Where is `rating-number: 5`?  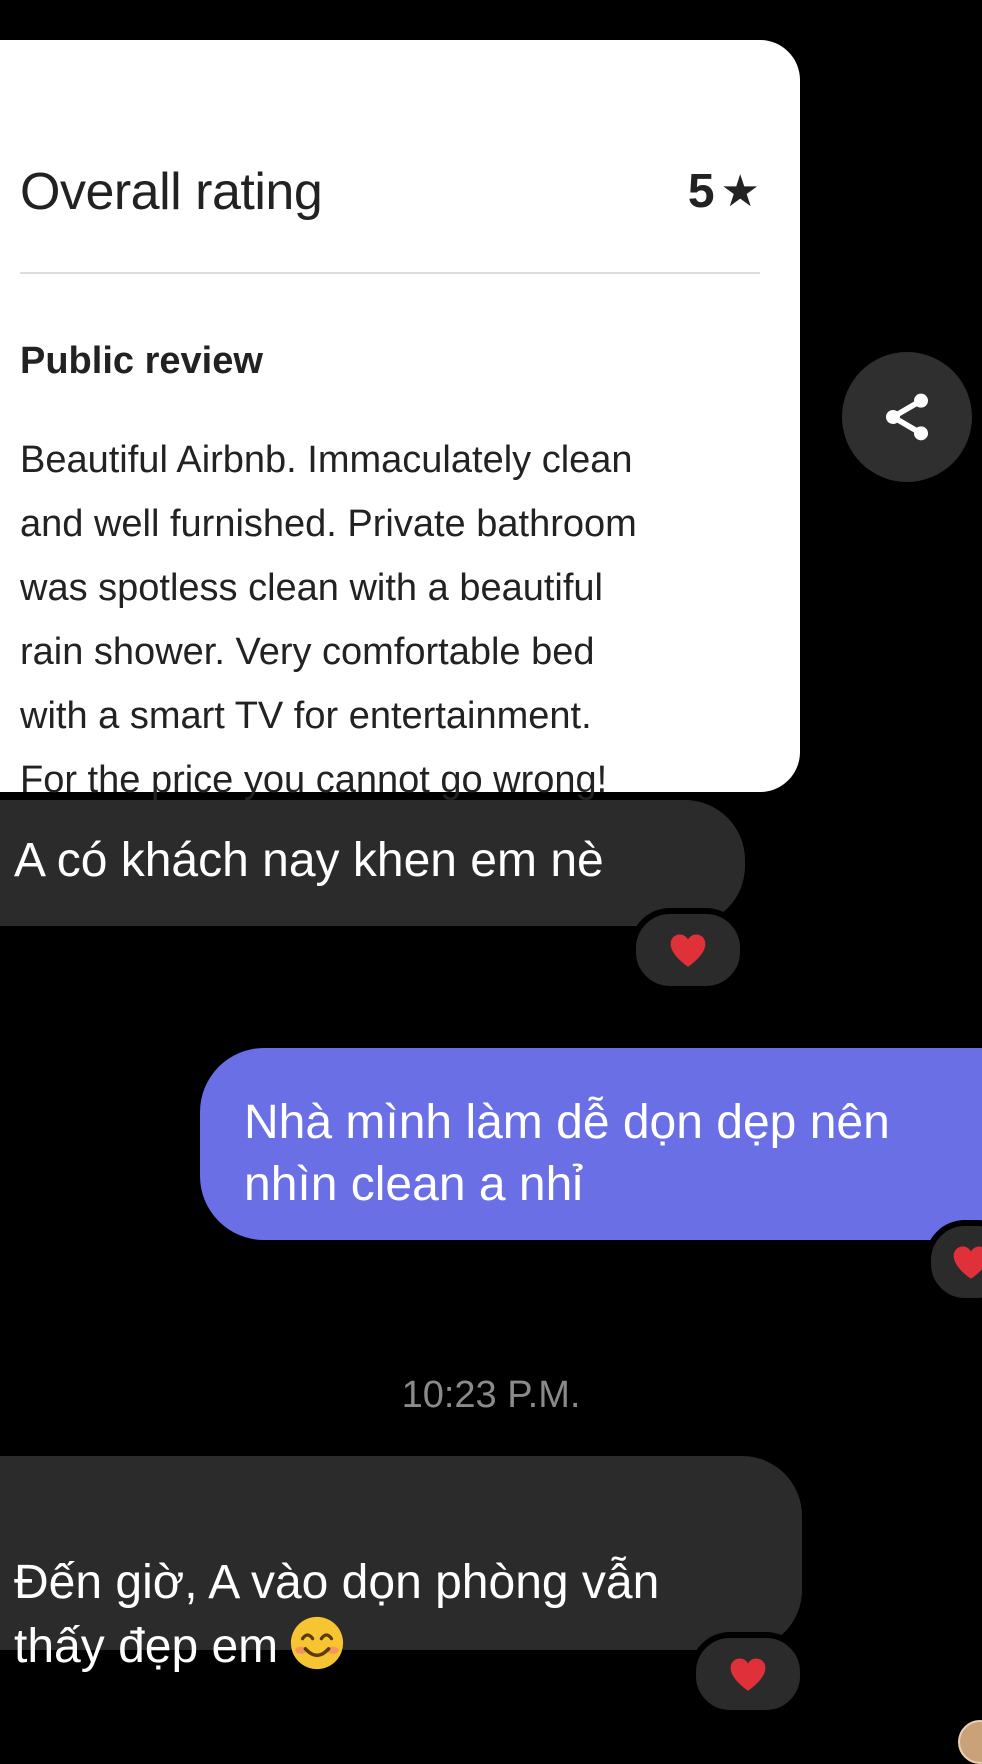 rating-number: 5 is located at coordinates (701, 191).